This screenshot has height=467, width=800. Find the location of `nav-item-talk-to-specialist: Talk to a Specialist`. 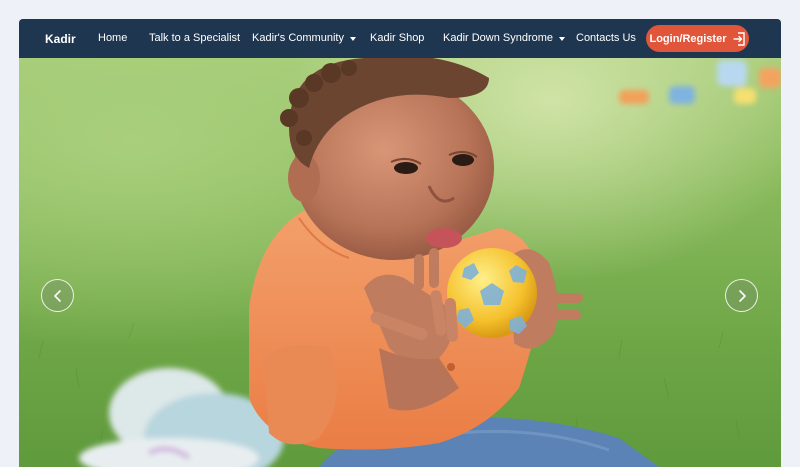

nav-item-talk-to-specialist: Talk to a Specialist is located at coordinates (194, 38).